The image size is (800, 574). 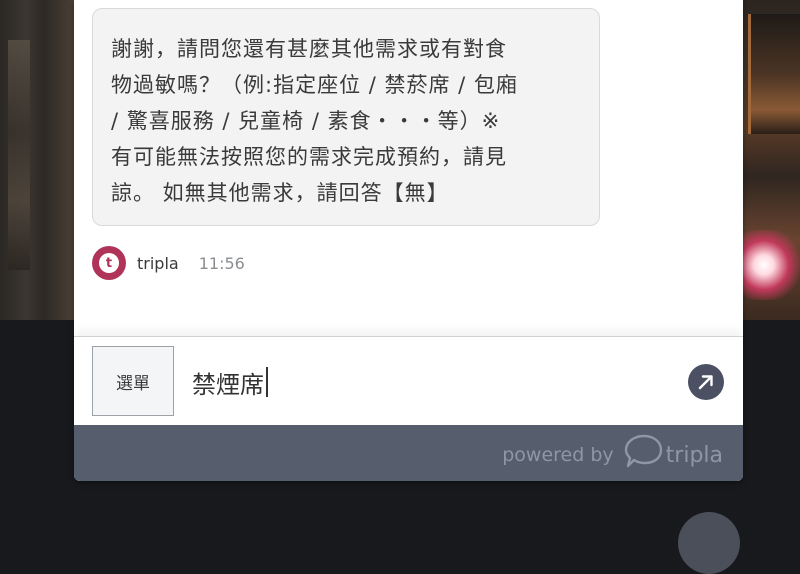 I want to click on powered-by: powered by tripla, so click(x=612, y=454).